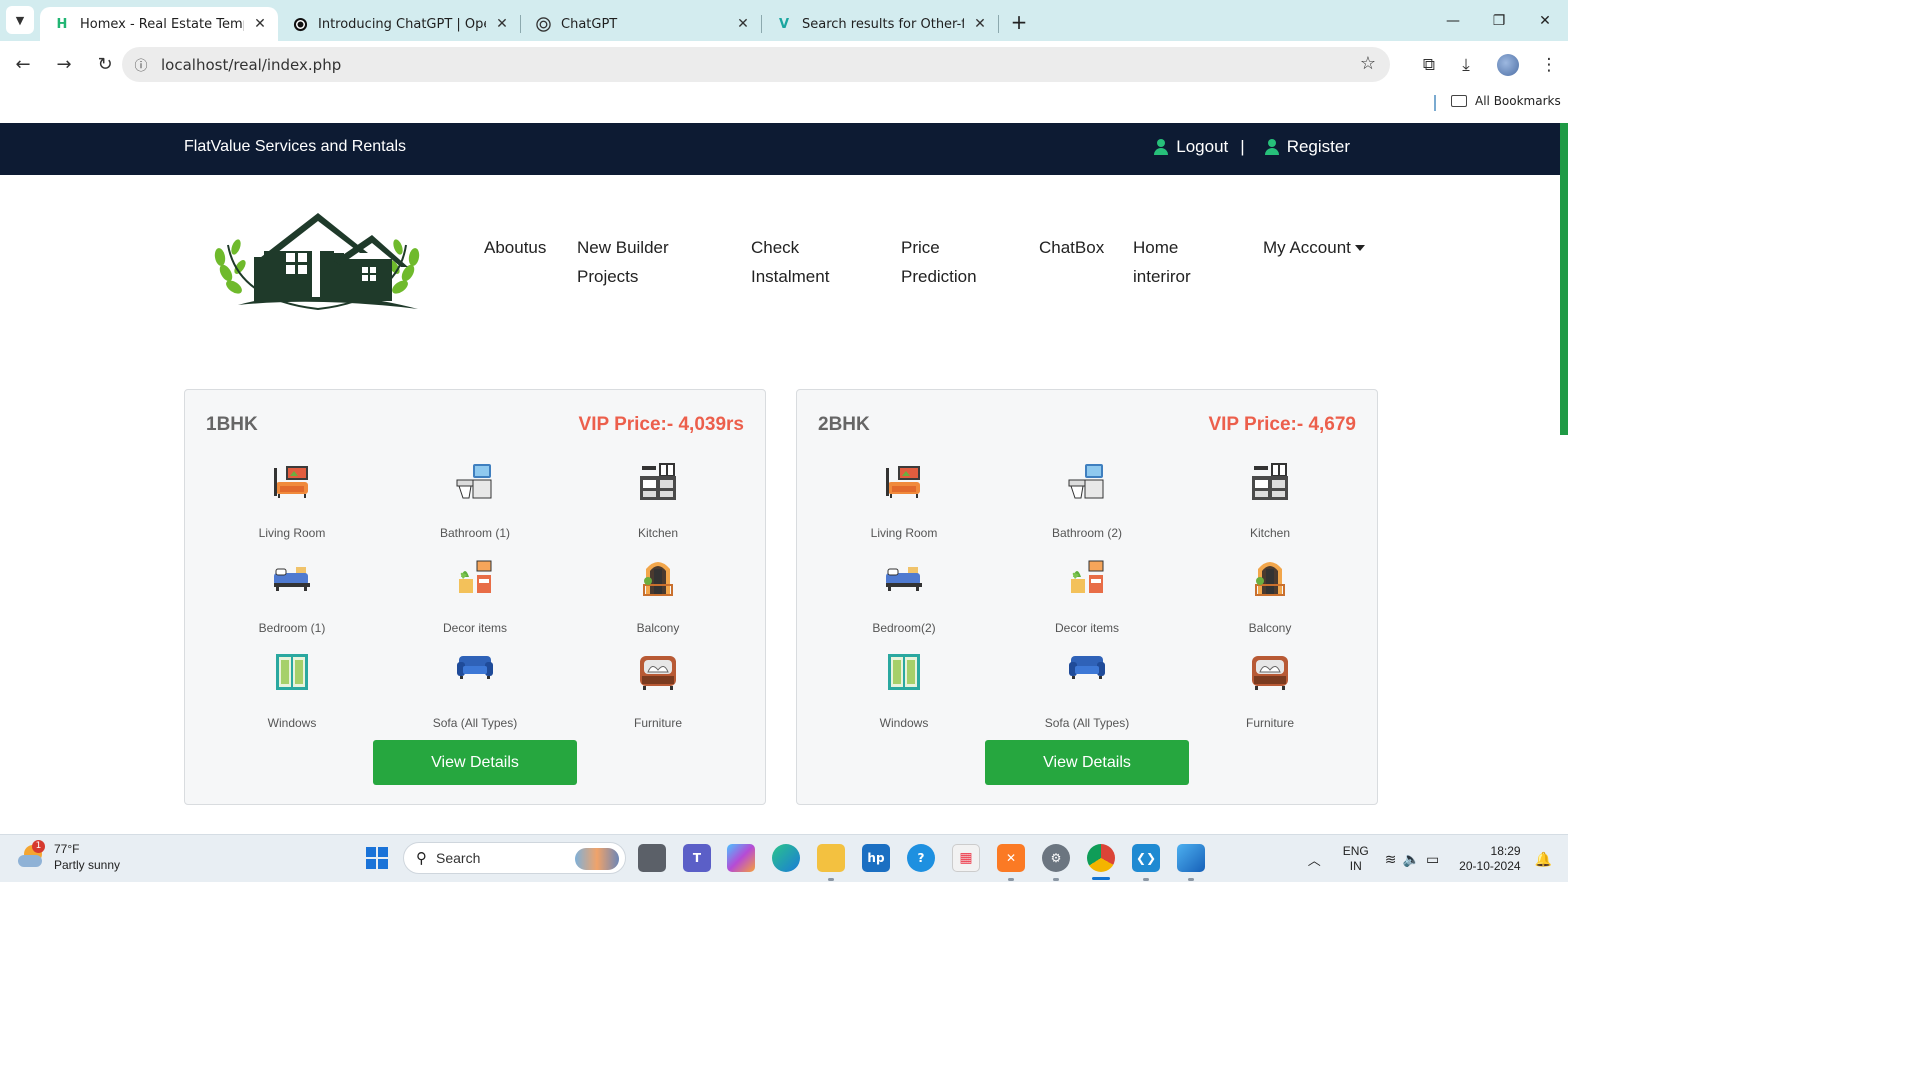  Describe the element at coordinates (1314, 859) in the screenshot. I see `chevron-up-icon: ︿` at that location.